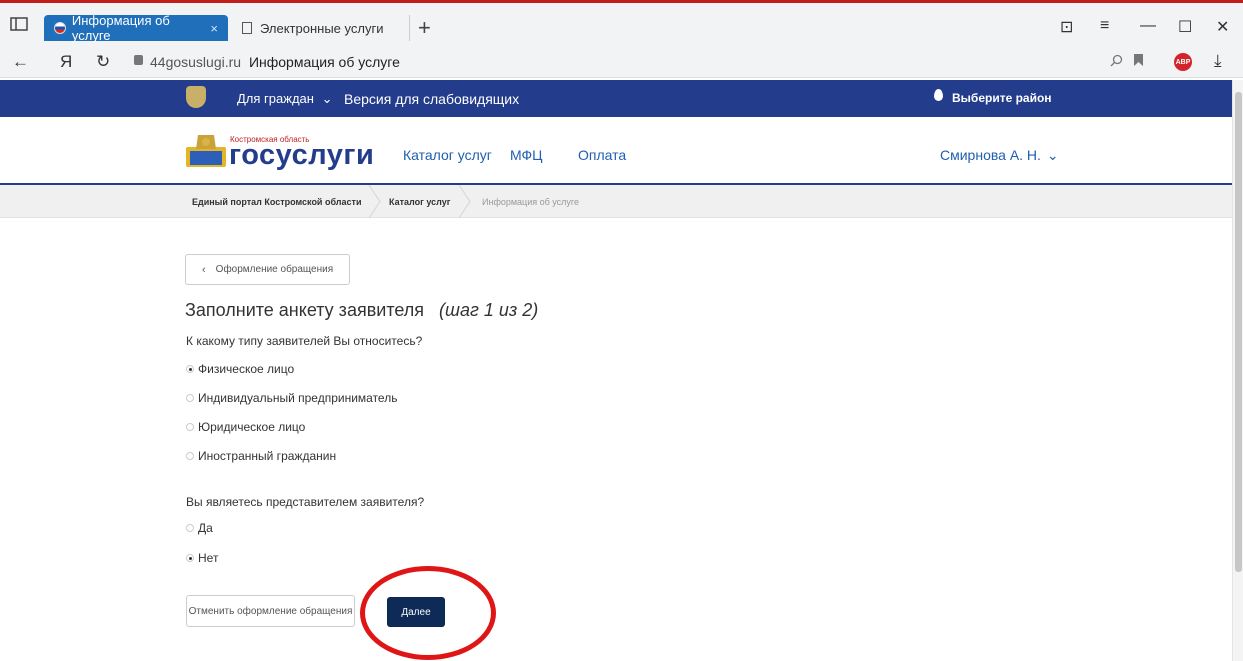 This screenshot has width=1243, height=661. What do you see at coordinates (205, 528) in the screenshot?
I see `radio-label: Да` at bounding box center [205, 528].